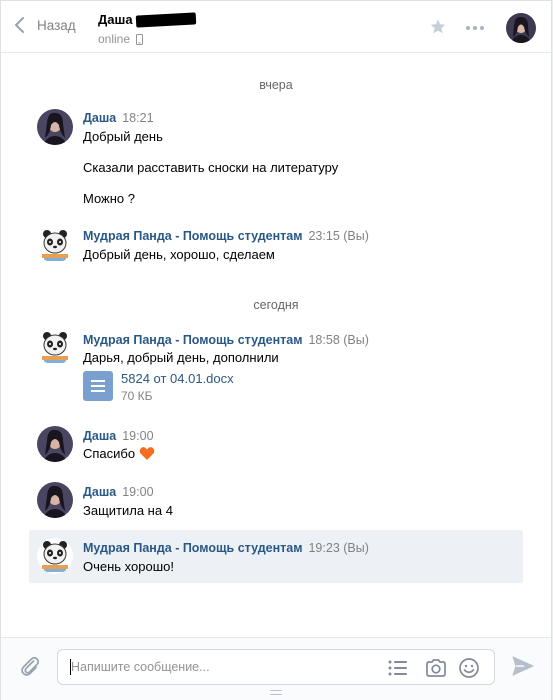 This screenshot has width=553, height=700. Describe the element at coordinates (276, 27) in the screenshot. I see `chat-header: Назад Даша online` at that location.